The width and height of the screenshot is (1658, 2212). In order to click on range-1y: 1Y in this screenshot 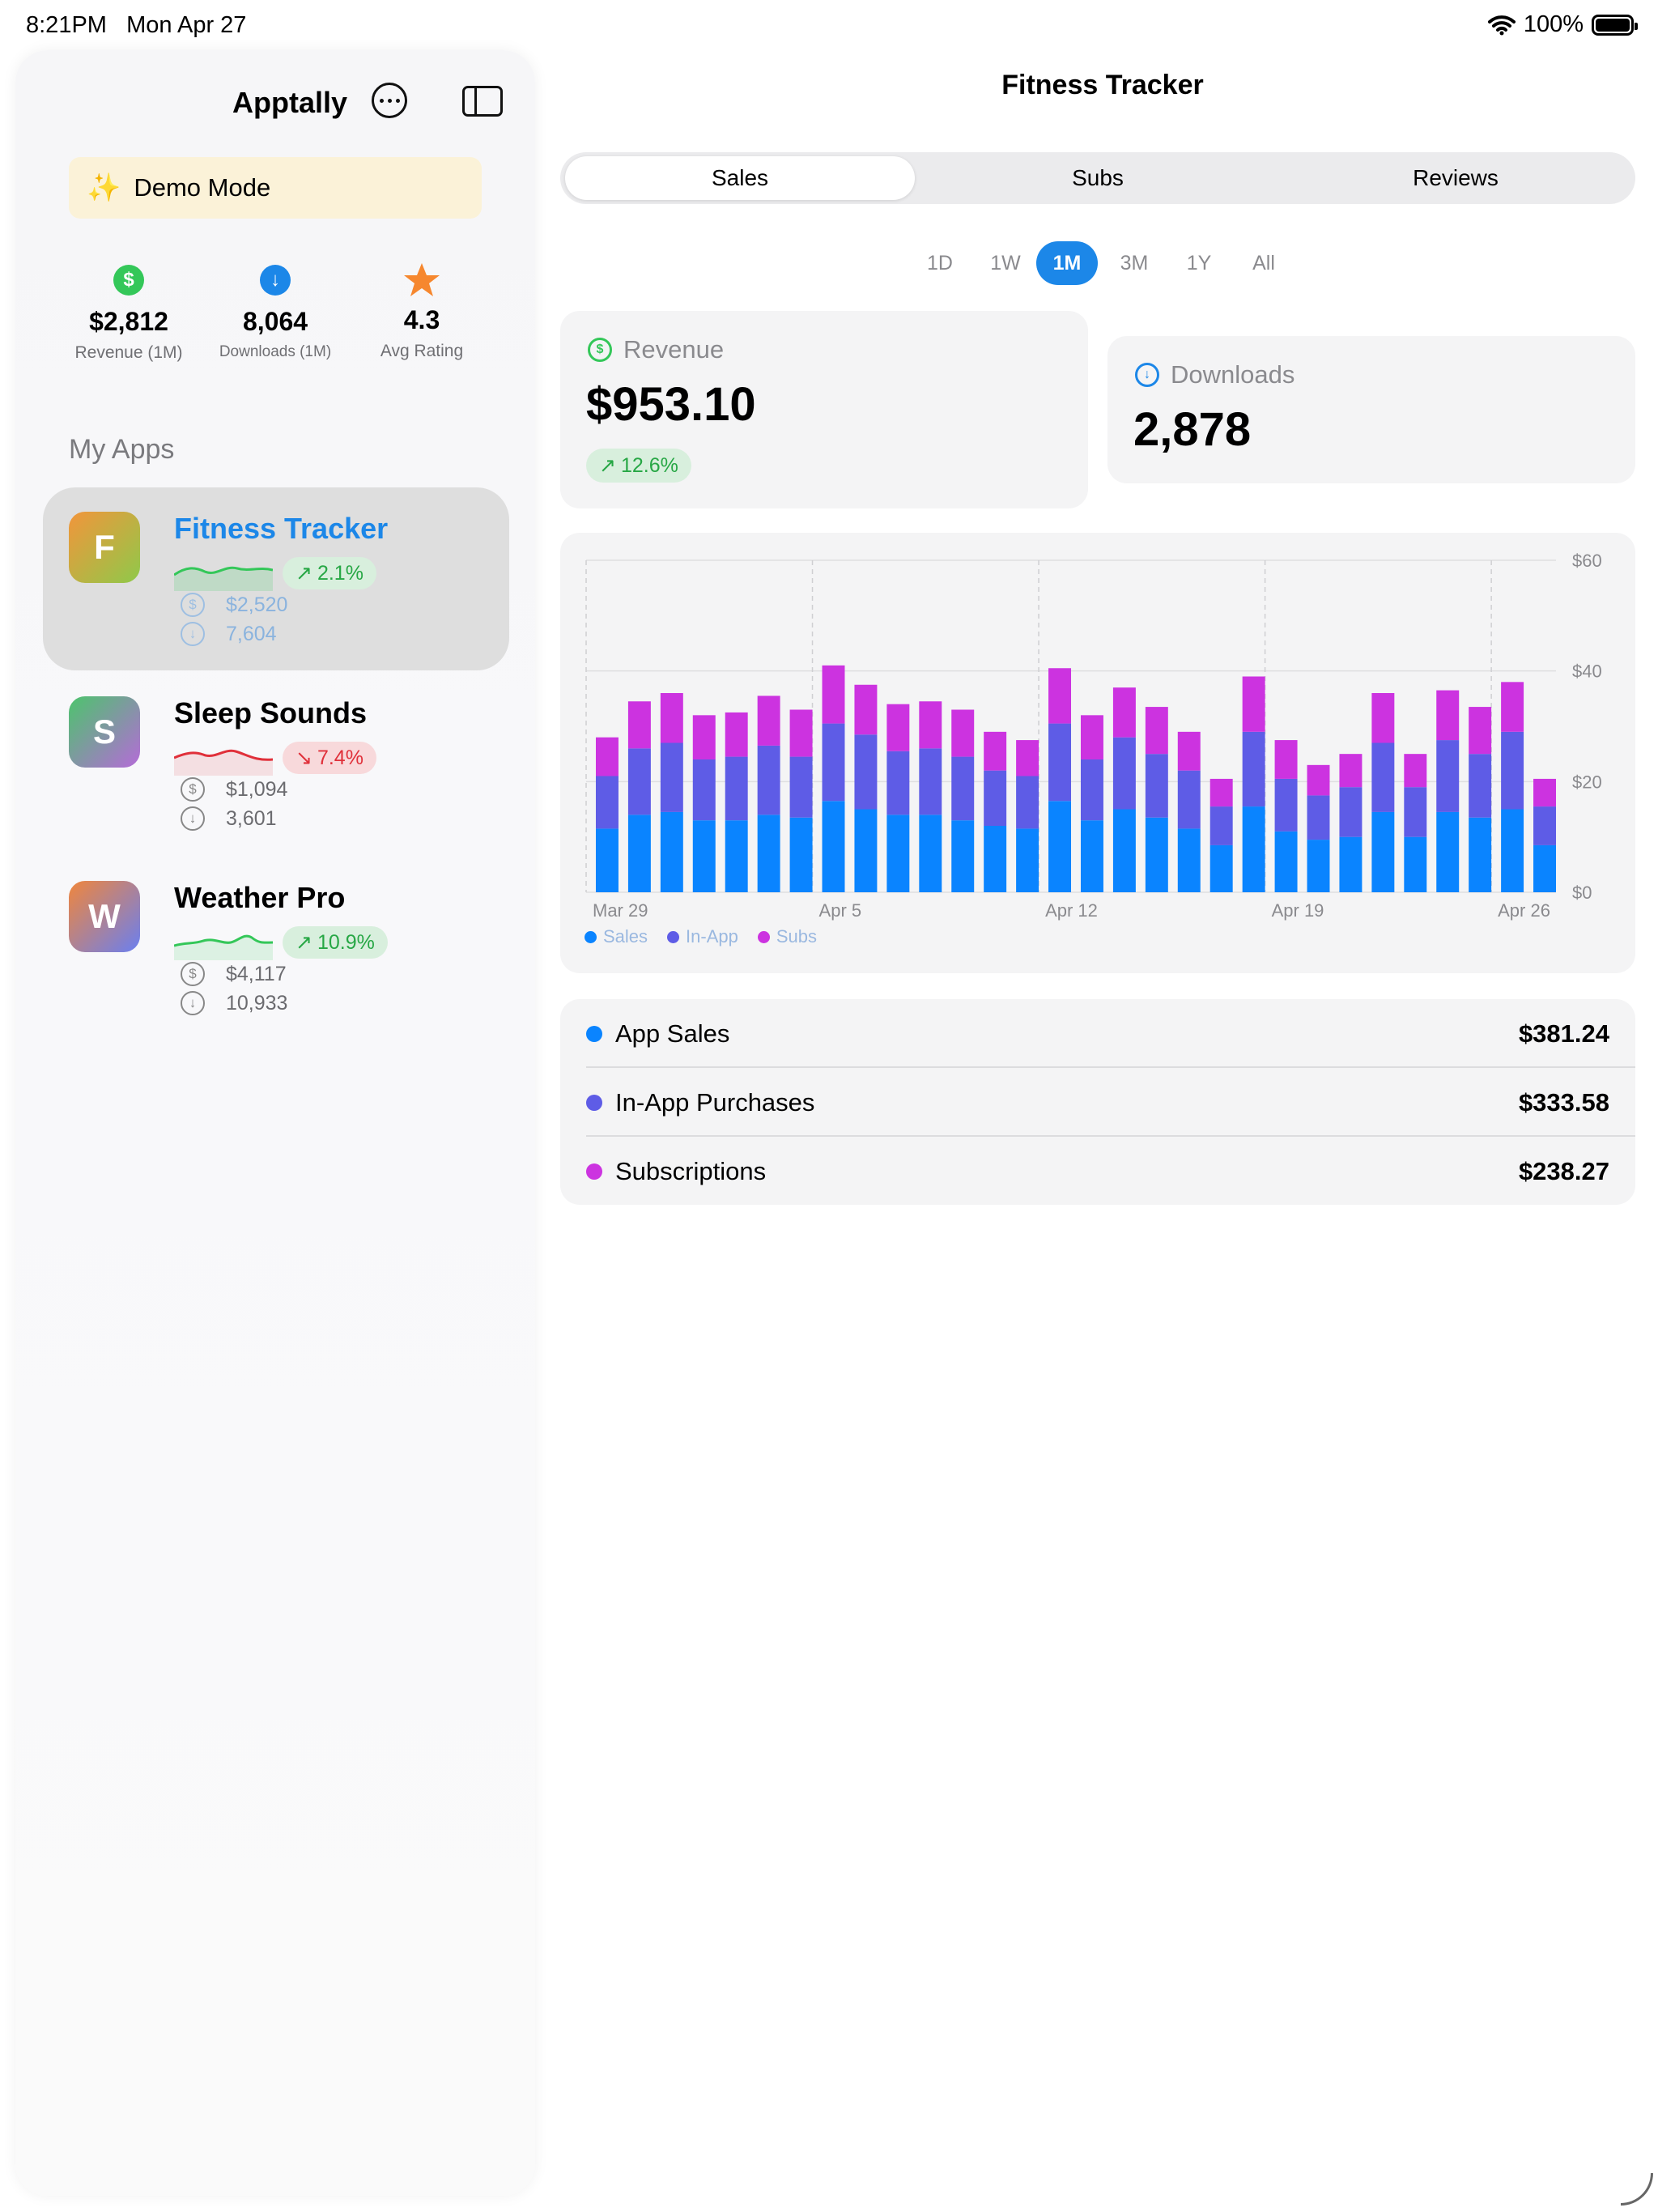, I will do `click(1199, 263)`.